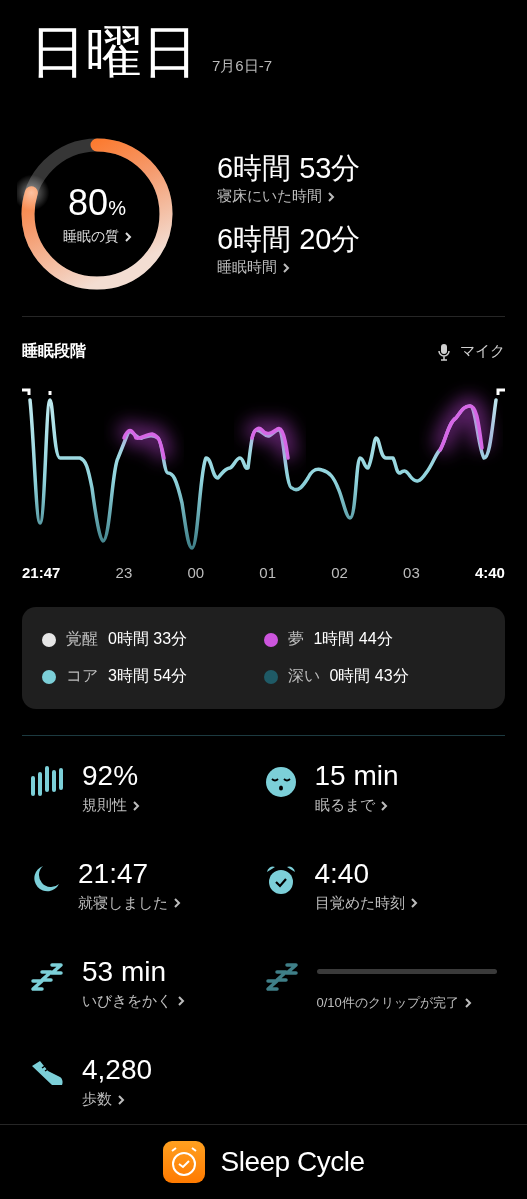 The image size is (527, 1199). What do you see at coordinates (173, 805) in the screenshot?
I see `metric-link: 規則性` at bounding box center [173, 805].